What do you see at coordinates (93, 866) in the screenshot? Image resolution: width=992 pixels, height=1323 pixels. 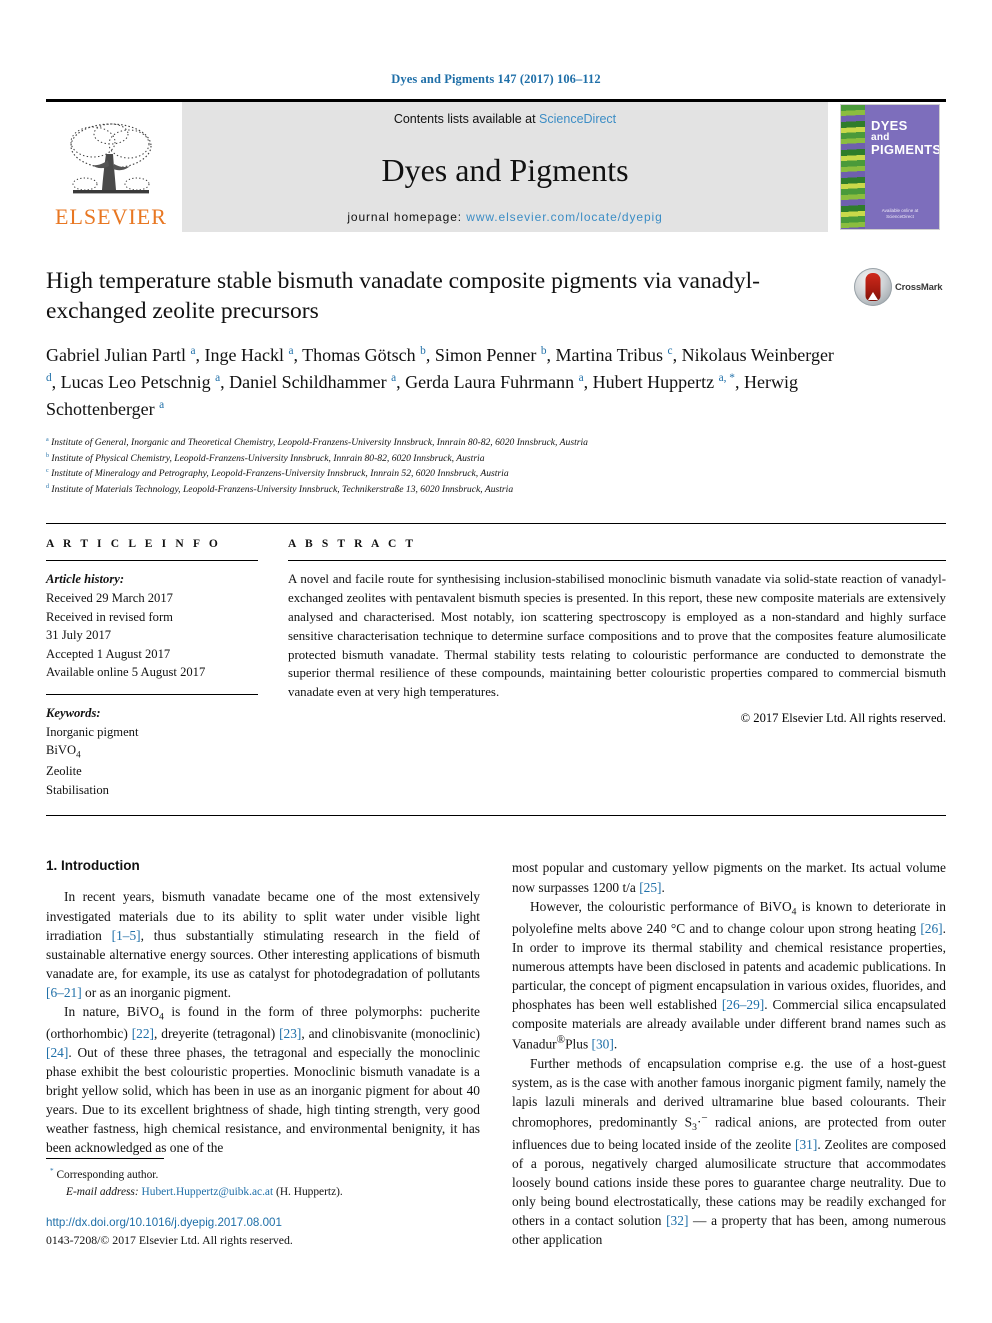 I see `section-heading-introduction: 1. Introduction` at bounding box center [93, 866].